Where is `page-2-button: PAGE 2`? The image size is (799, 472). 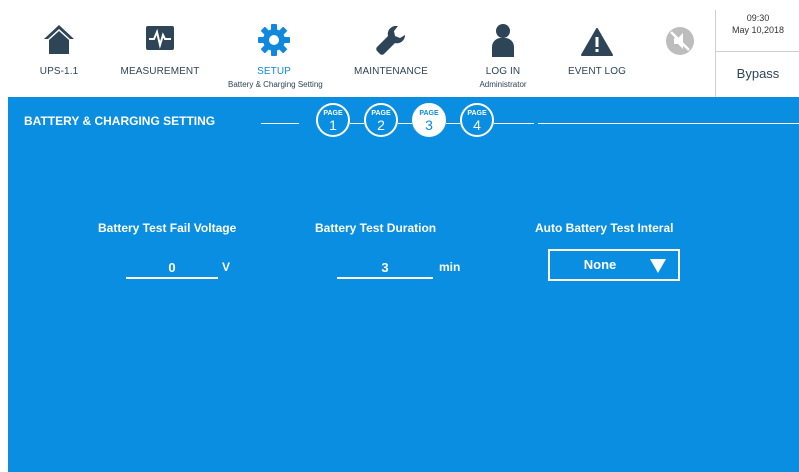
page-2-button: PAGE 2 is located at coordinates (381, 120).